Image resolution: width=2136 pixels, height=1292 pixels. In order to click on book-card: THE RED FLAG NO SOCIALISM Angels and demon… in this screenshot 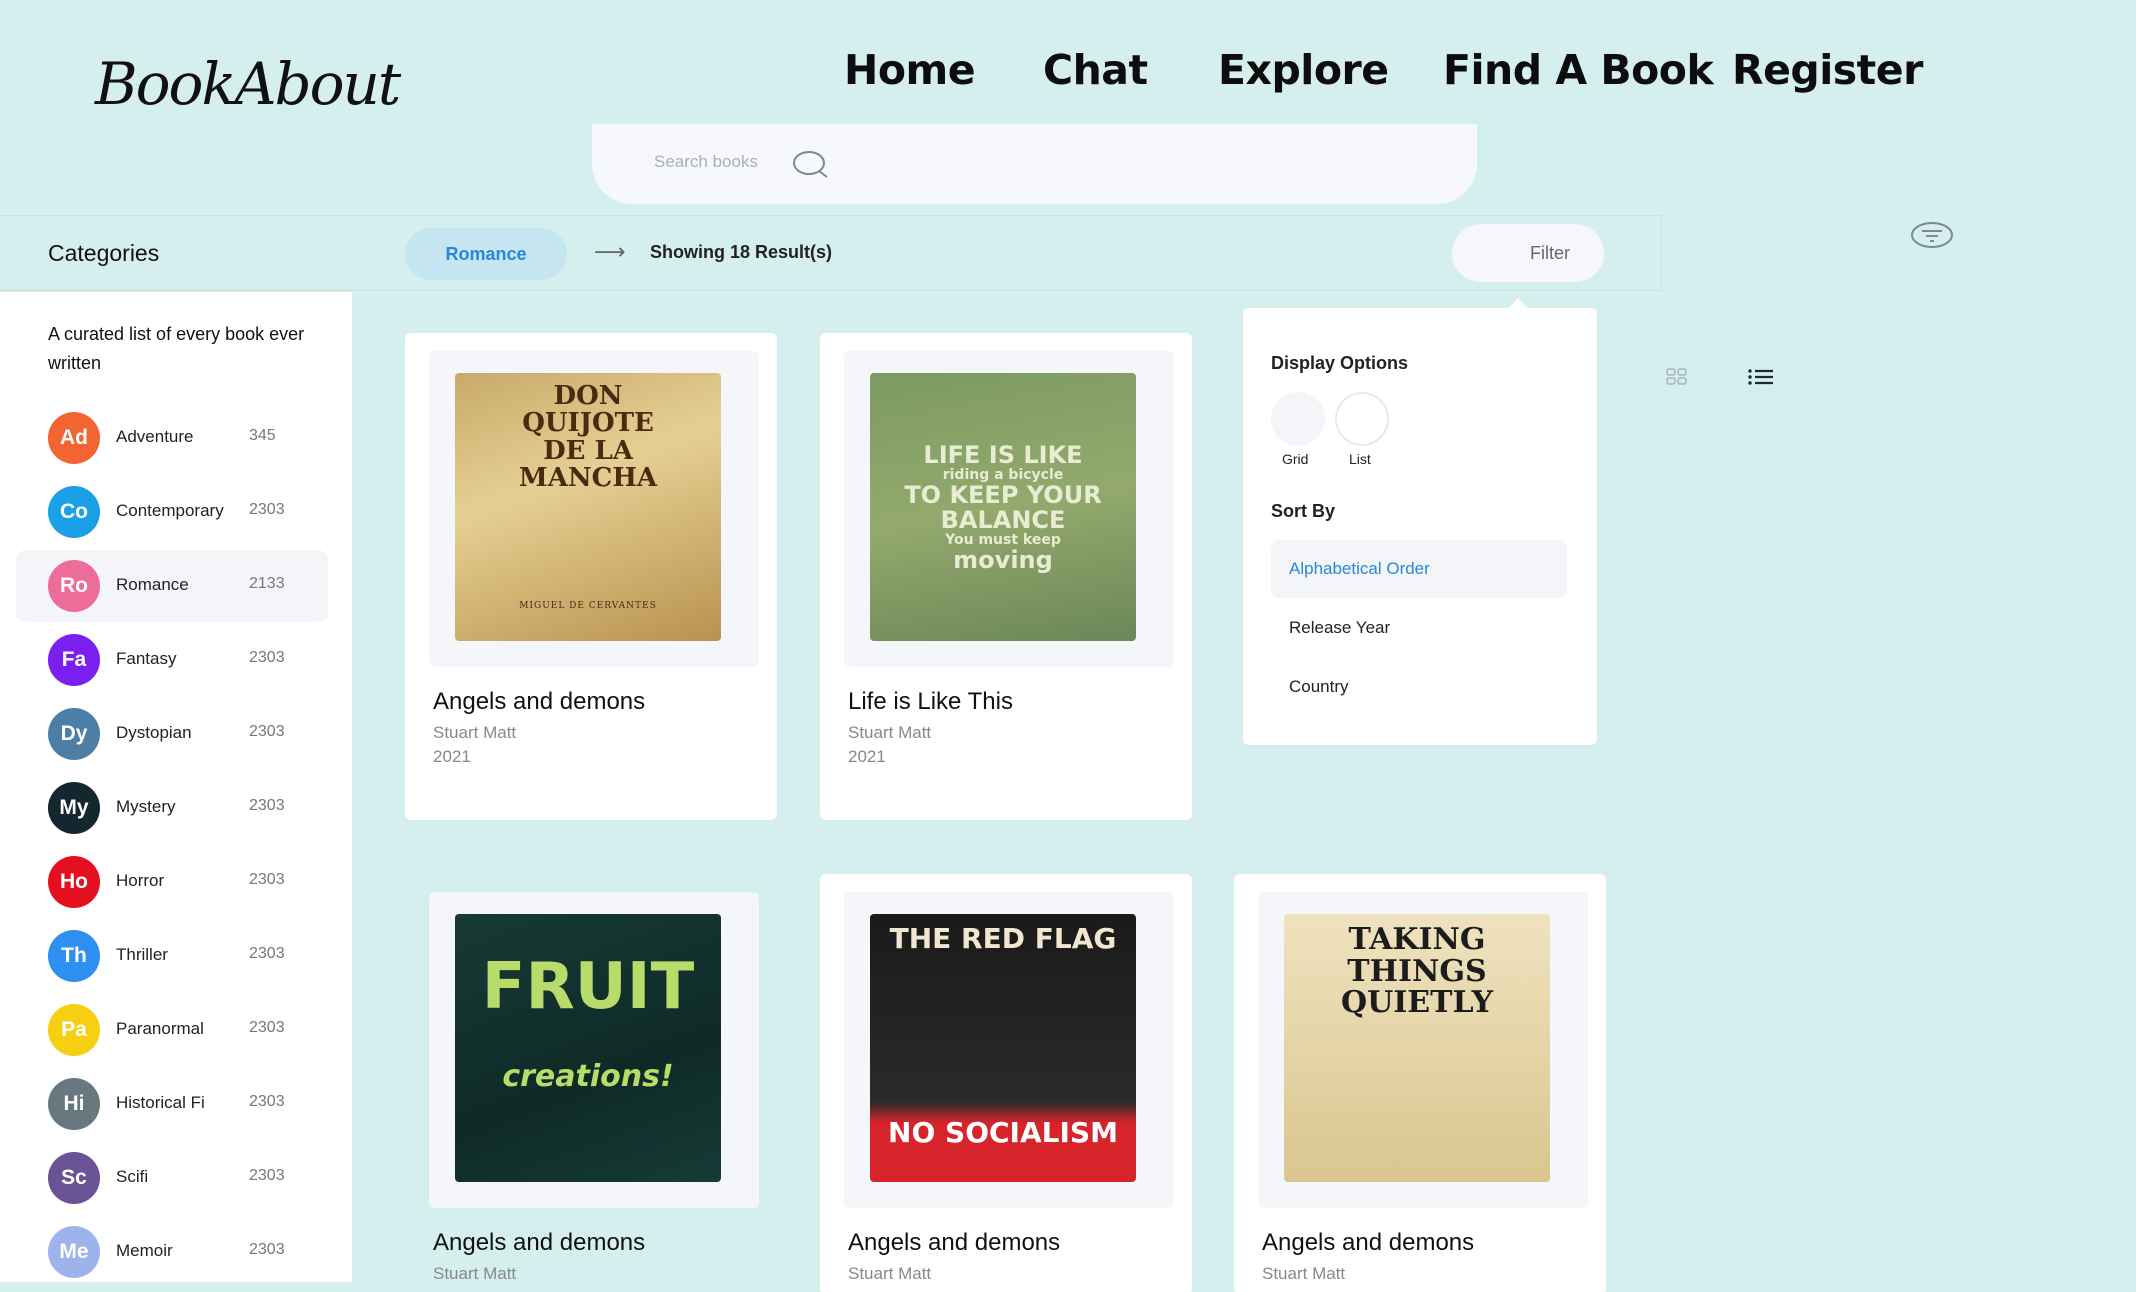, I will do `click(1006, 1083)`.